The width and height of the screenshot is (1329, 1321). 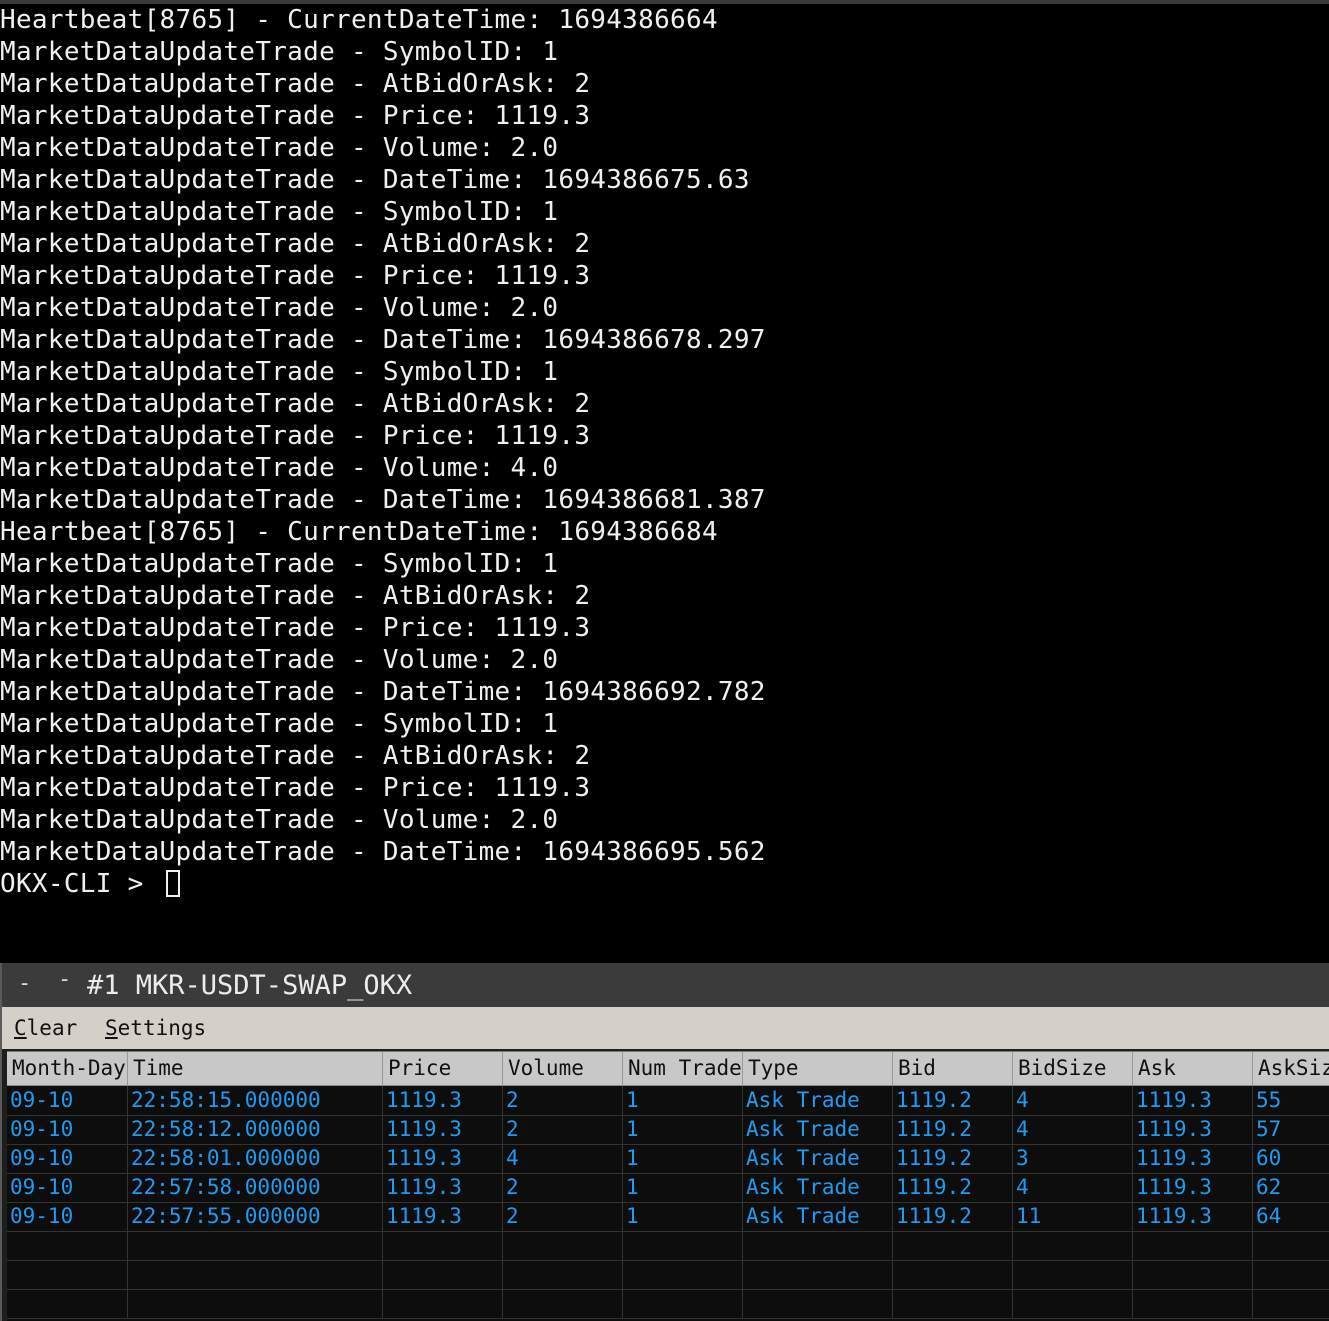 What do you see at coordinates (665, 1028) in the screenshot?
I see `menubar: Clear Settings` at bounding box center [665, 1028].